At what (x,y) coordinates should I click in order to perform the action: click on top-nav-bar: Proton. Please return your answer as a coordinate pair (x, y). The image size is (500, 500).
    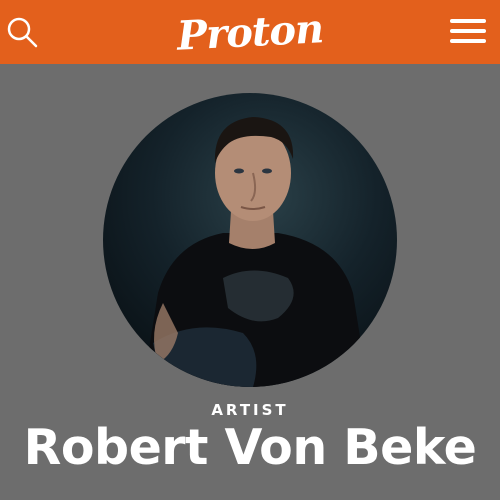
    Looking at the image, I should click on (250, 32).